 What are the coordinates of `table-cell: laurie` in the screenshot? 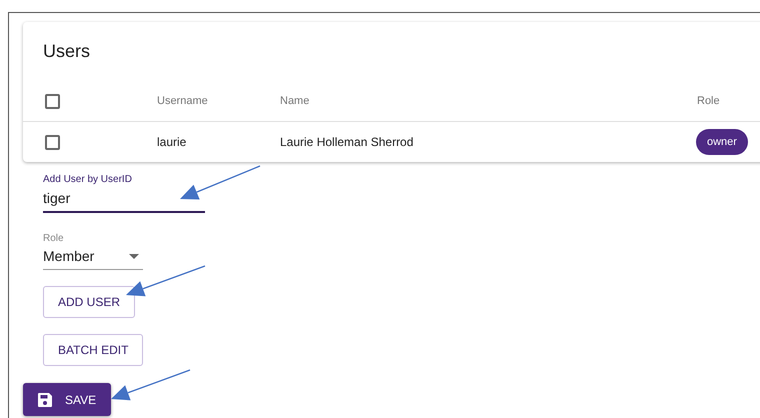 It's located at (171, 142).